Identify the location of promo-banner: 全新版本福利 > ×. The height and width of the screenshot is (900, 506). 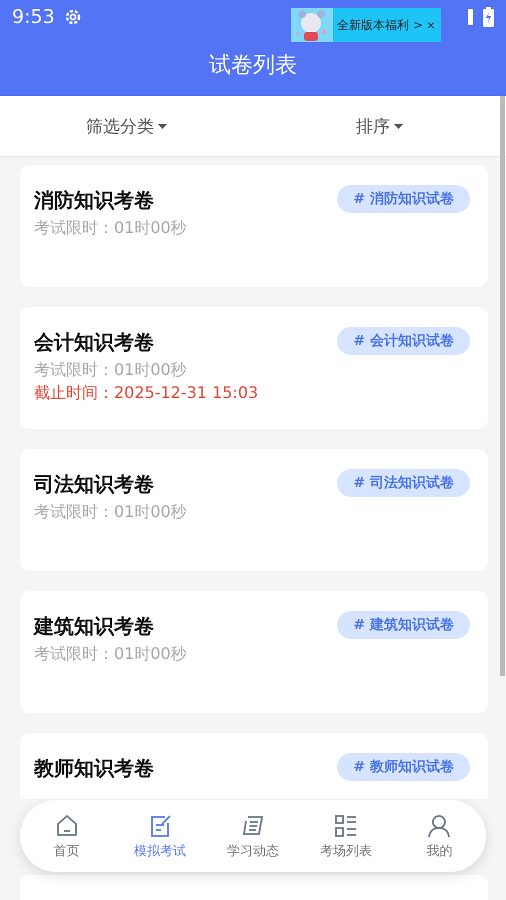
(366, 25).